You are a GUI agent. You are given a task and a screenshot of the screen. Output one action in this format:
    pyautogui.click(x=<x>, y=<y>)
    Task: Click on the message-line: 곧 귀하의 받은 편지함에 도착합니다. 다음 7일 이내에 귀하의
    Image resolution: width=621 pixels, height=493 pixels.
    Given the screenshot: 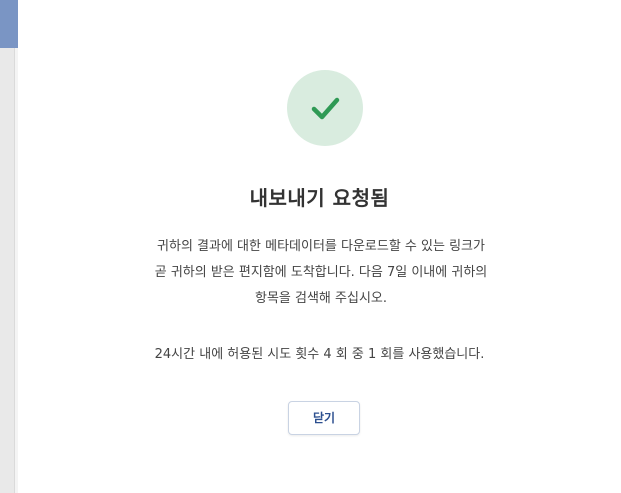 What is the action you would take?
    pyautogui.click(x=321, y=272)
    